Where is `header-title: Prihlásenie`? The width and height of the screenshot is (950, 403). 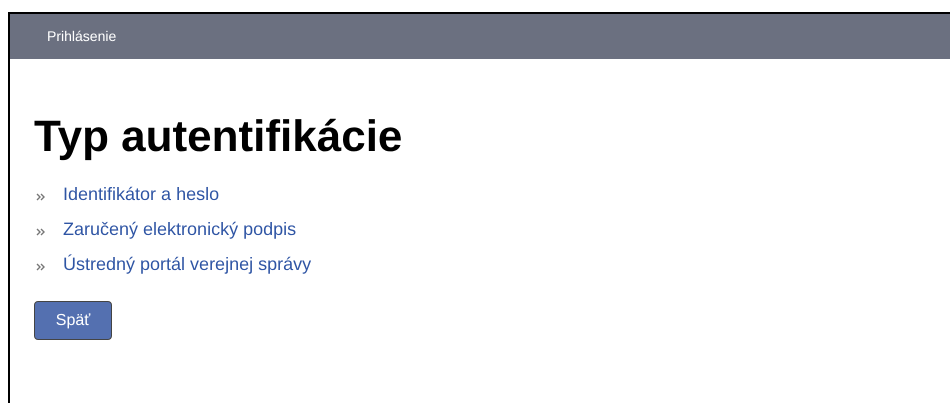
header-title: Prihlásenie is located at coordinates (81, 36).